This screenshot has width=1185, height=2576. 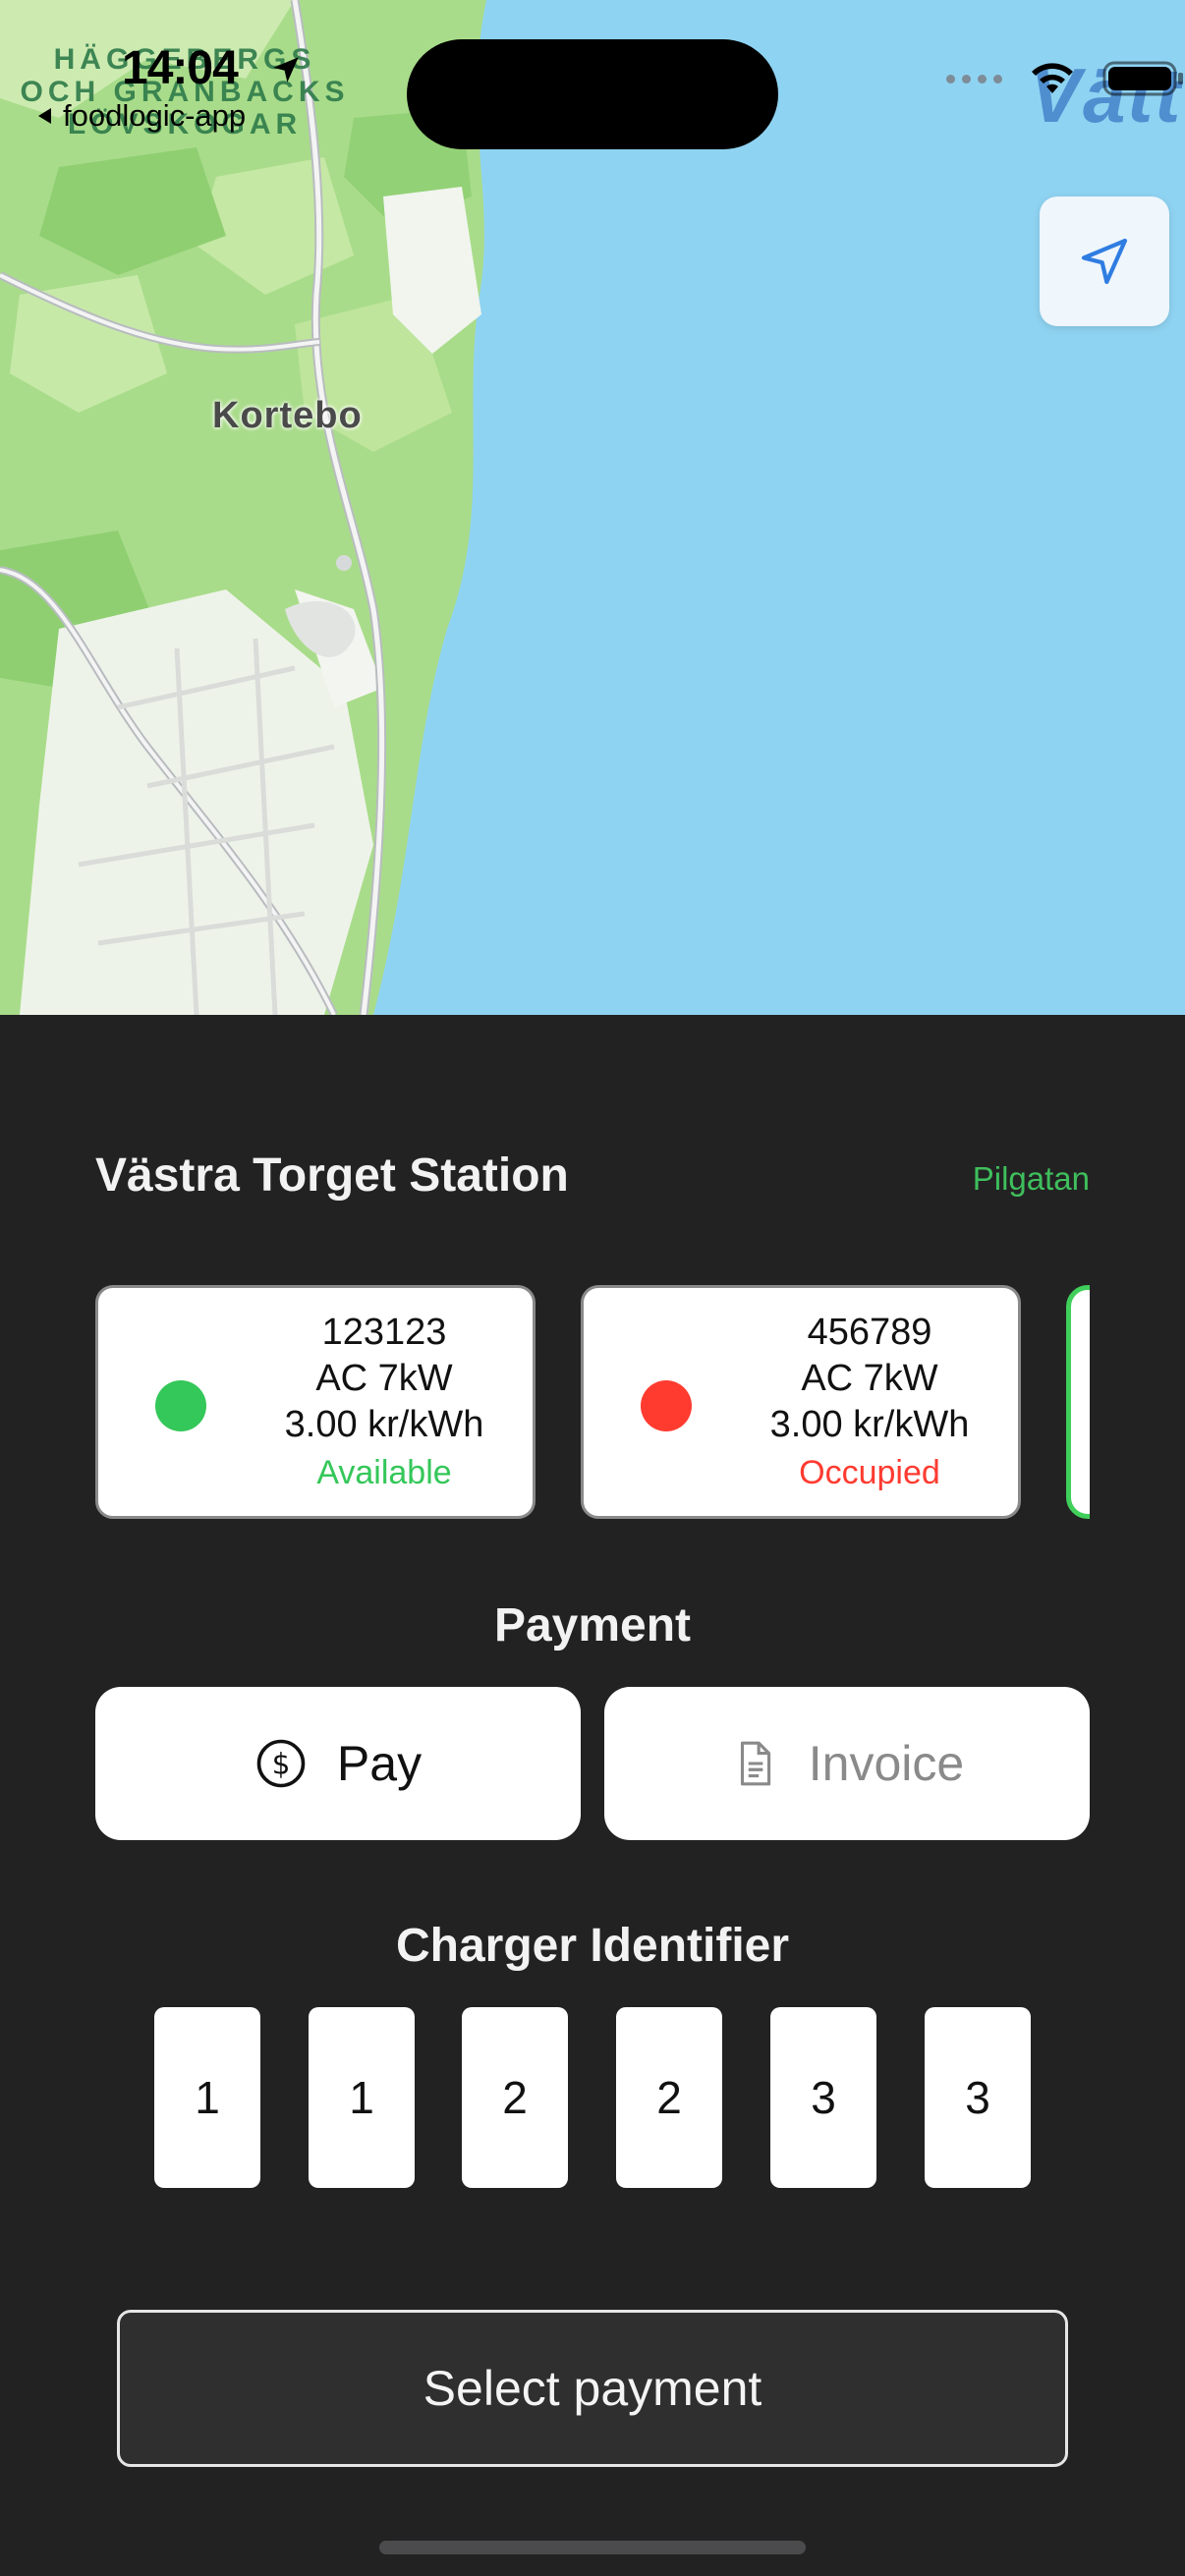 What do you see at coordinates (181, 68) in the screenshot?
I see `status-time: 14:04` at bounding box center [181, 68].